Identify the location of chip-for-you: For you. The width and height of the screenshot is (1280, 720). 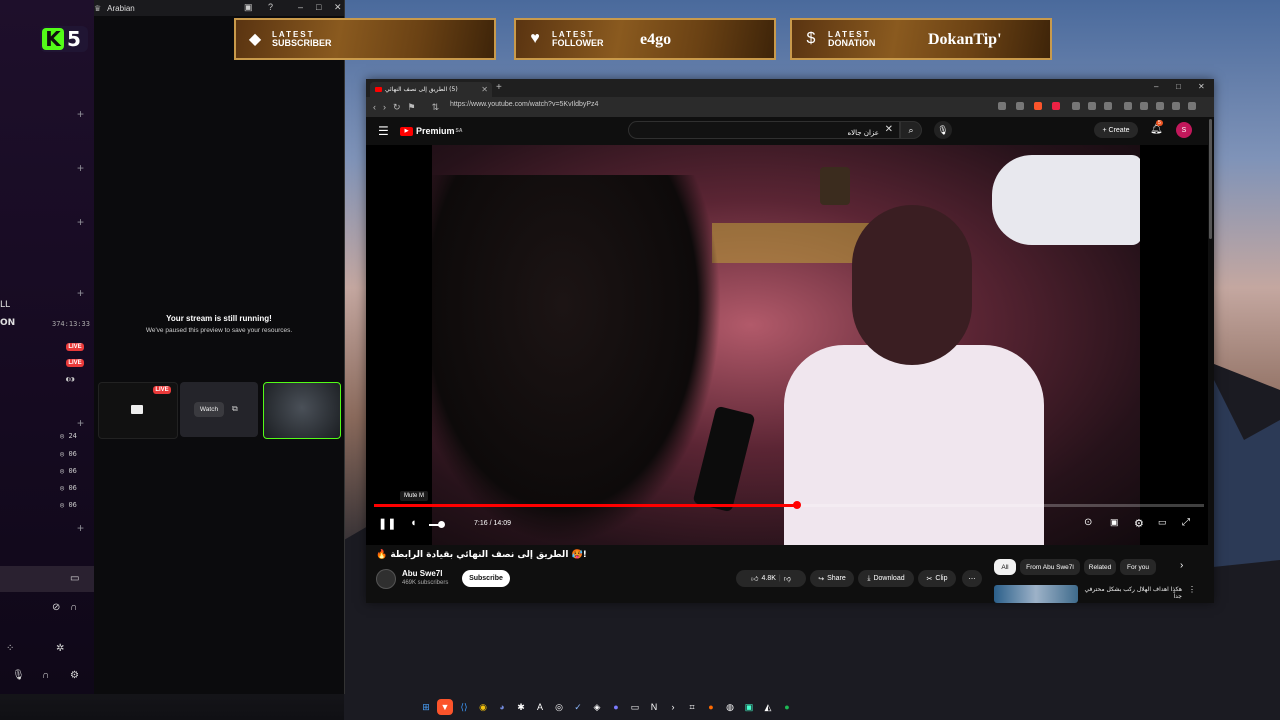
(1138, 567).